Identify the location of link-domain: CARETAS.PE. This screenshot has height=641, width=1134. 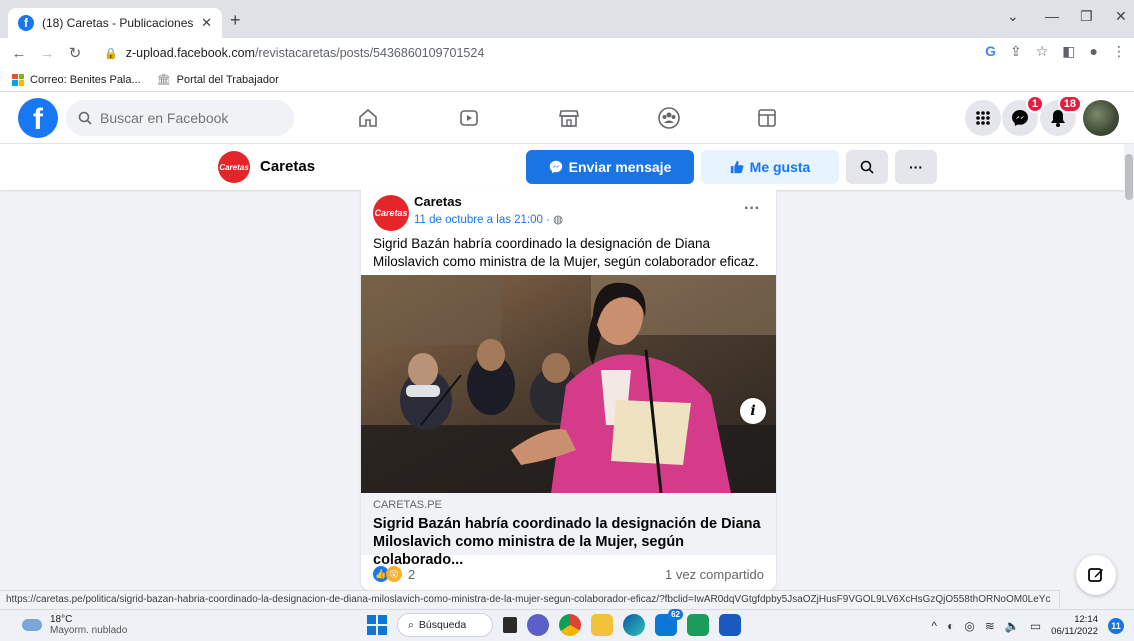
(407, 505).